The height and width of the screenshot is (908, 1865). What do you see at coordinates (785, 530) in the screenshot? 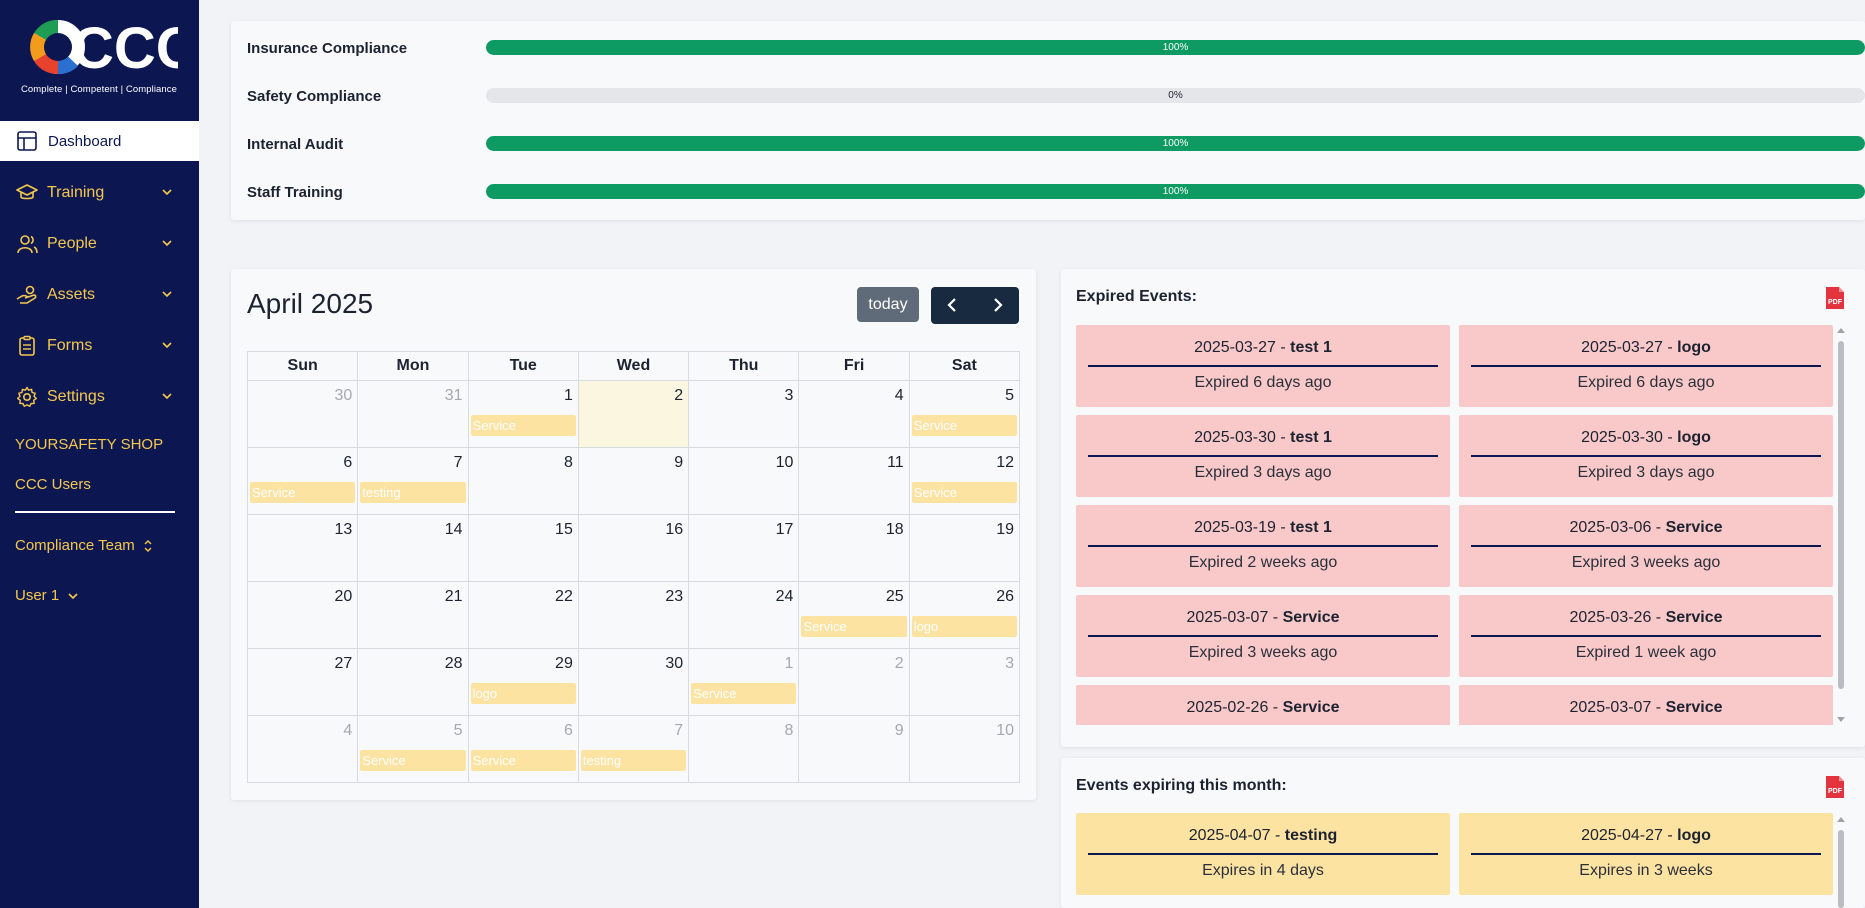
I see `day-number: 17` at bounding box center [785, 530].